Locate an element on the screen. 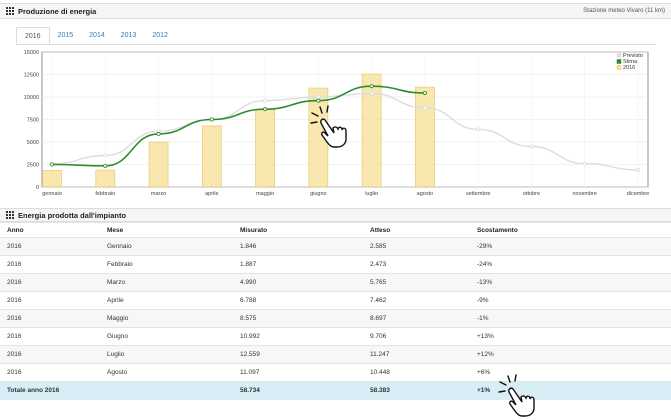  tab-2015: 2015 is located at coordinates (66, 36).